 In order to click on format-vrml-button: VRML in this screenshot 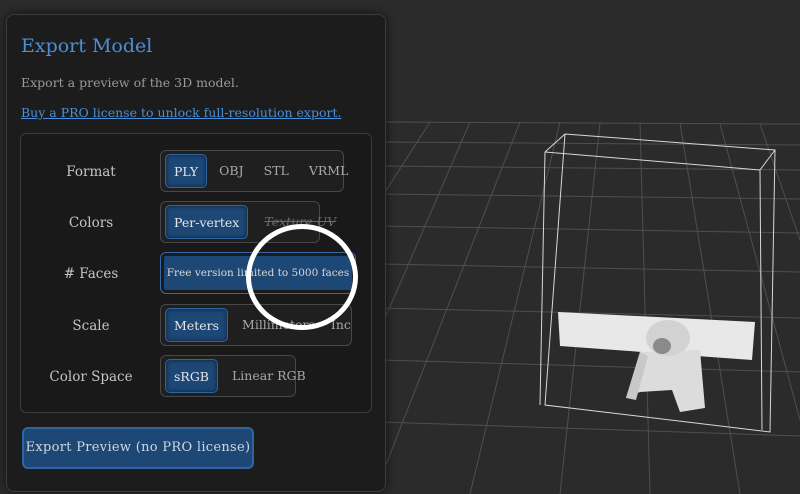, I will do `click(329, 171)`.